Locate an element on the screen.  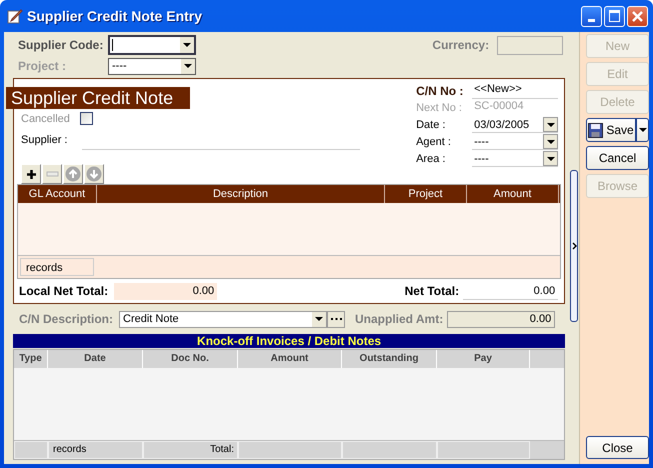
maximize-button is located at coordinates (614, 16).